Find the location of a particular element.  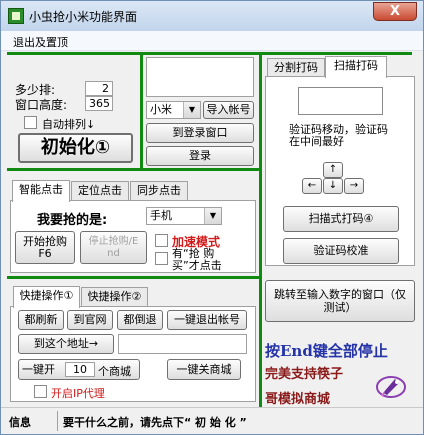

address-input is located at coordinates (182, 344).